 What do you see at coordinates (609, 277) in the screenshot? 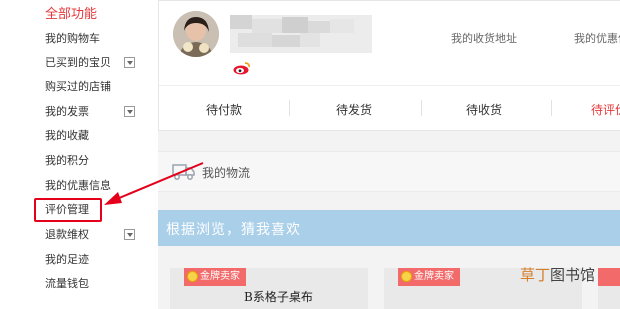
I see `gold-seller-badge` at bounding box center [609, 277].